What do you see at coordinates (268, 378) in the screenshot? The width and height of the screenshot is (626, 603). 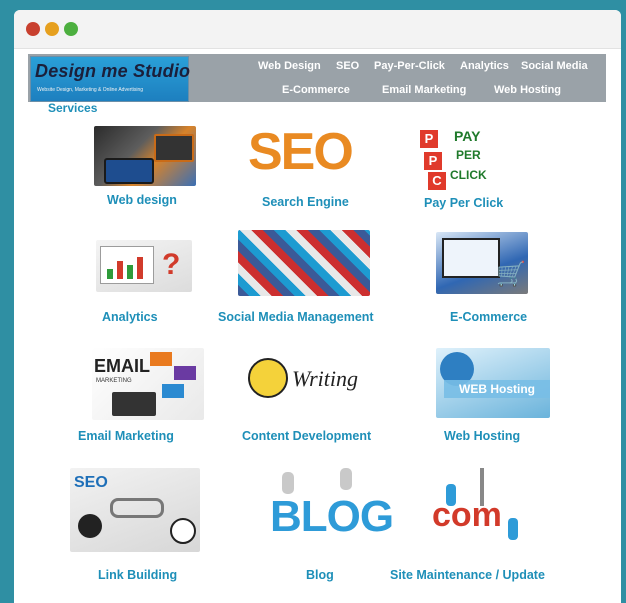 I see `smiley-face-icon` at bounding box center [268, 378].